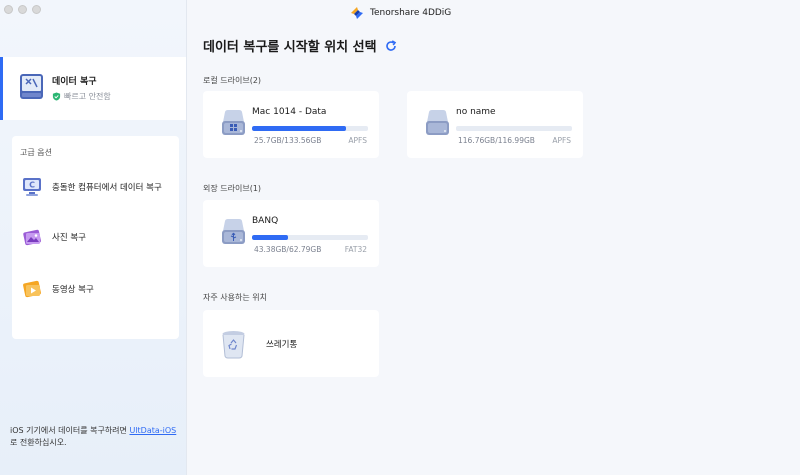 Image resolution: width=800 pixels, height=475 pixels. What do you see at coordinates (357, 13) in the screenshot?
I see `tenorshare-logo-icon` at bounding box center [357, 13].